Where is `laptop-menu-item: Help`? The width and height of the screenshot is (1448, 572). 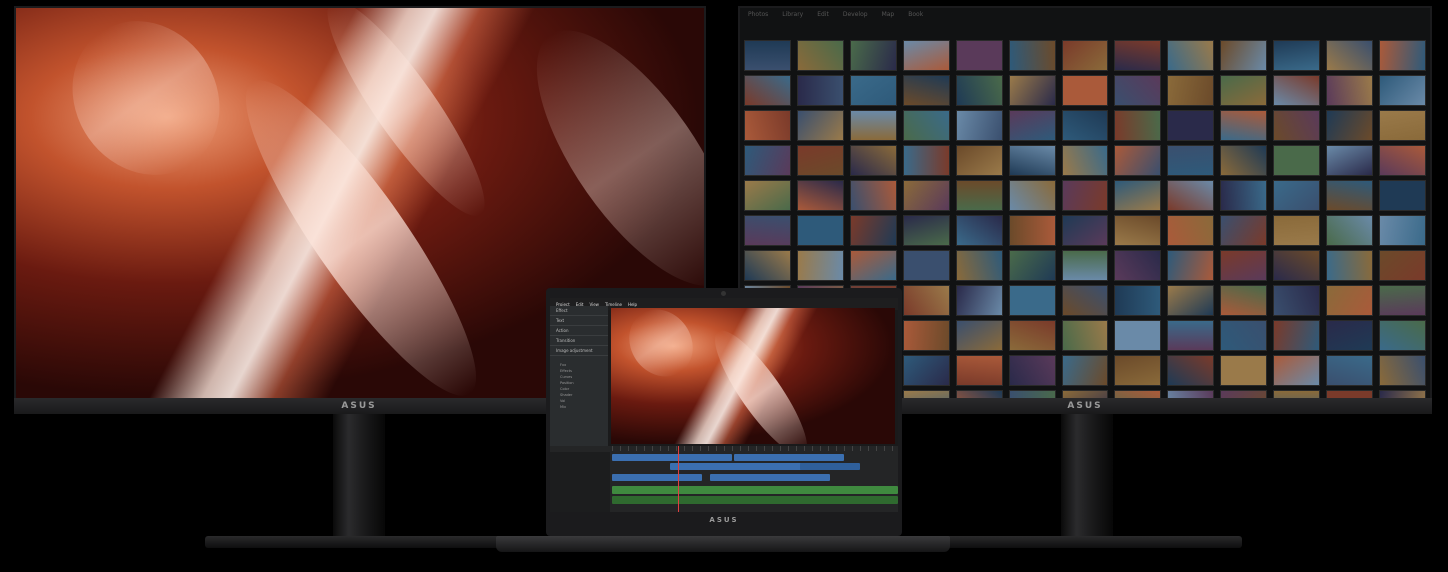
laptop-menu-item: Help is located at coordinates (632, 304).